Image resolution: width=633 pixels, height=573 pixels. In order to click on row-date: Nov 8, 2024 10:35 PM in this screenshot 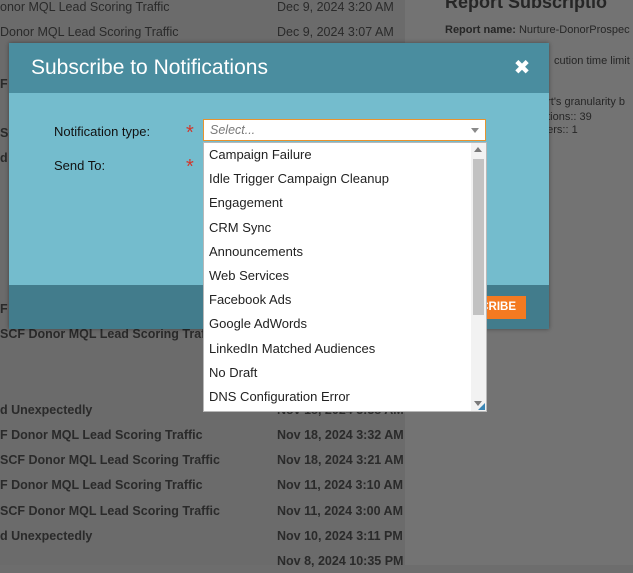, I will do `click(340, 561)`.